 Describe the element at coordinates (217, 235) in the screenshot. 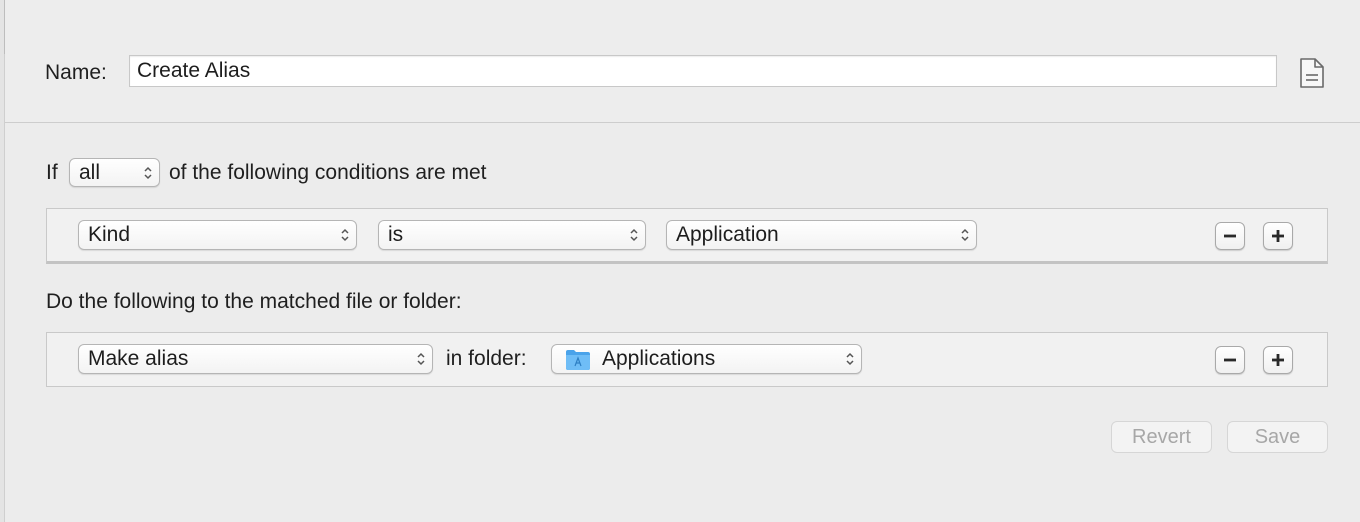

I see `condition-attribute-popup: Kind` at that location.